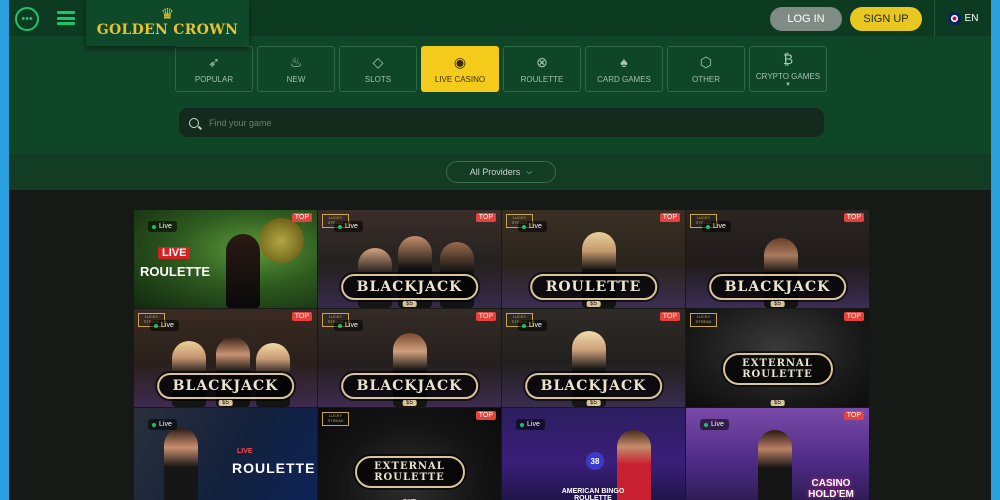  I want to click on tab-label: ROULETTE, so click(542, 79).